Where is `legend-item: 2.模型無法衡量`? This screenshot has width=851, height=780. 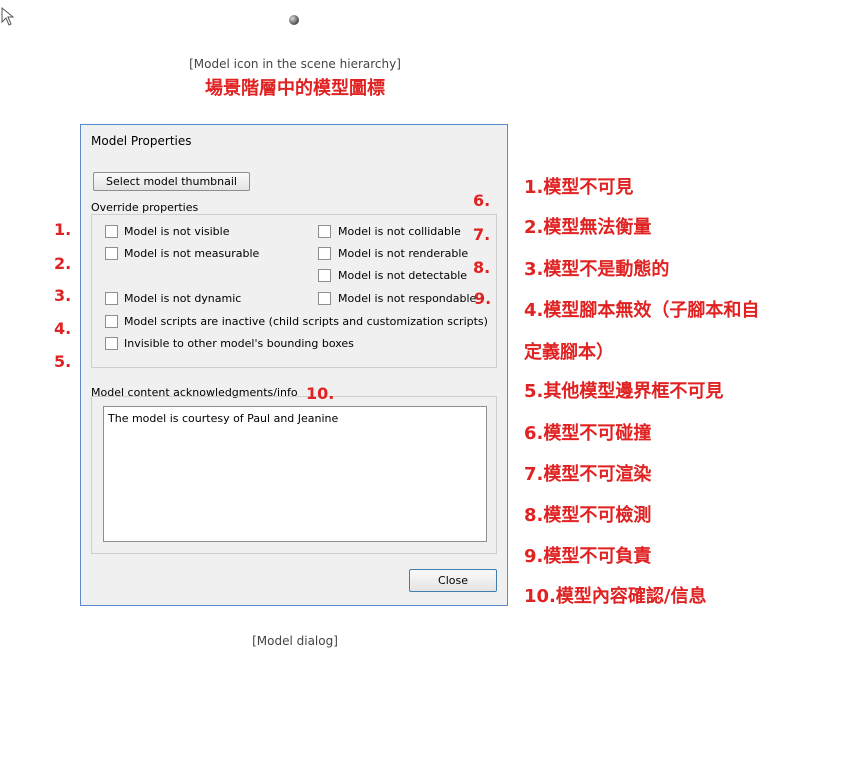 legend-item: 2.模型無法衡量 is located at coordinates (588, 227).